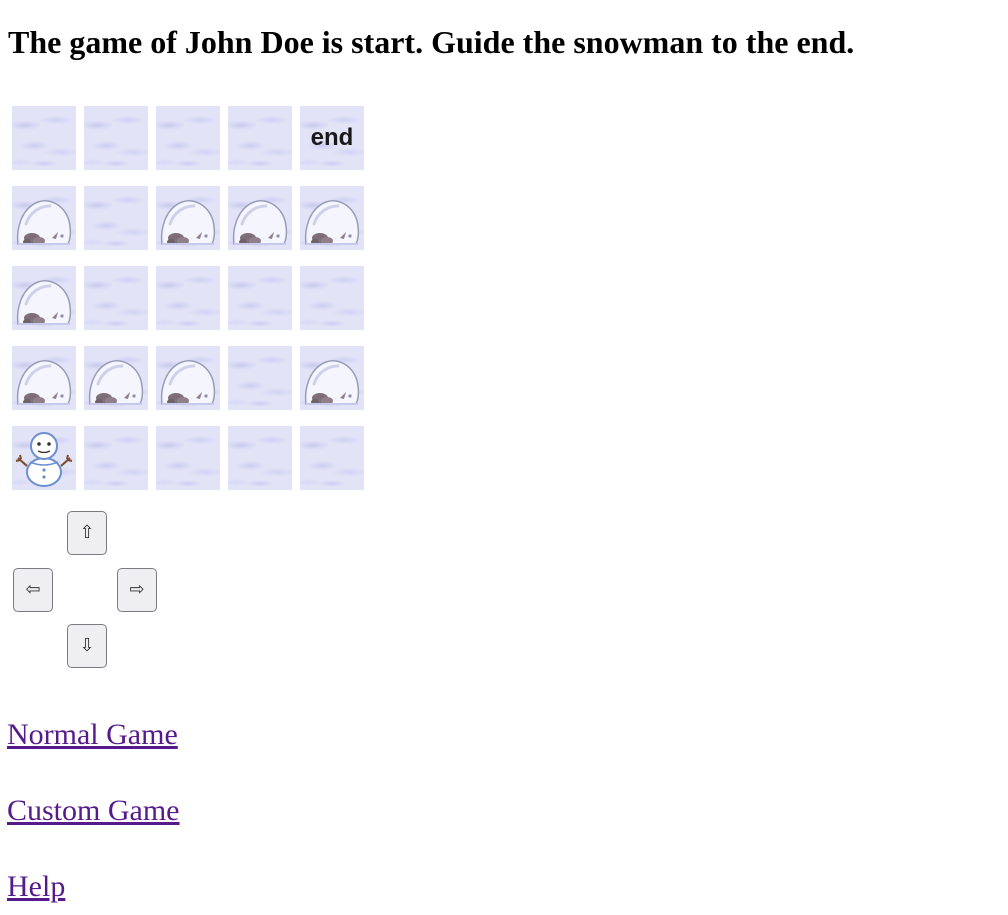  Describe the element at coordinates (137, 590) in the screenshot. I see `move-right-button: ⇨` at that location.